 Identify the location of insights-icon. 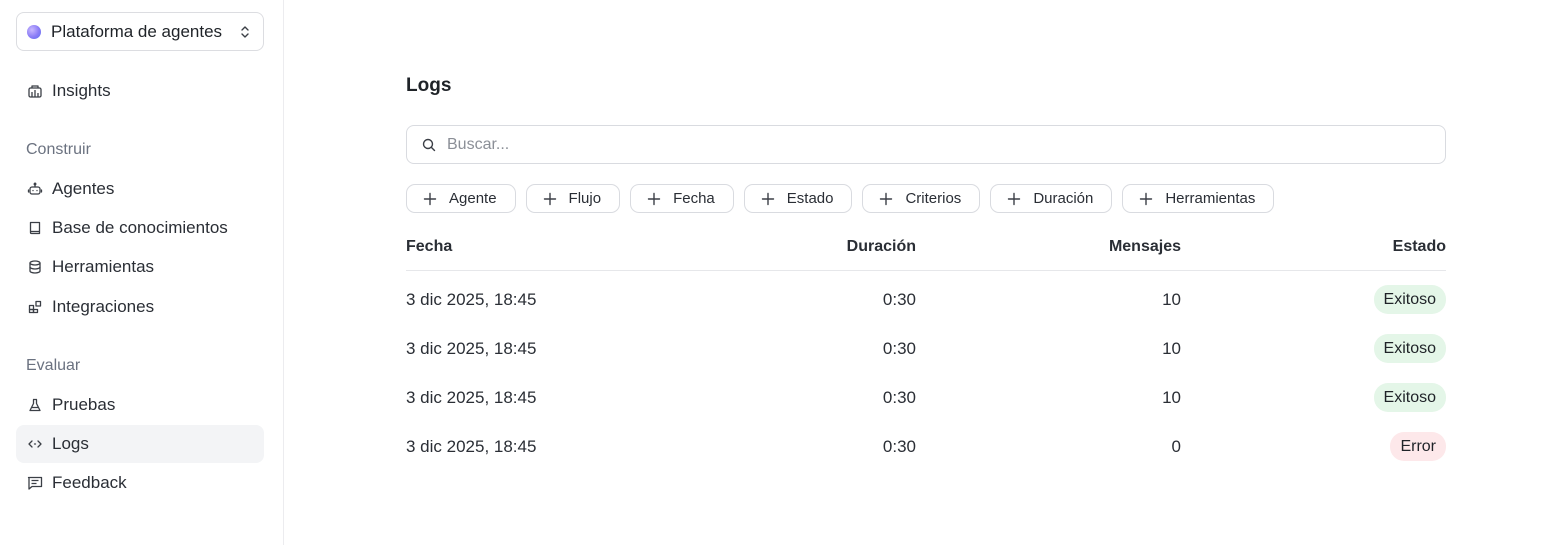
(35, 91).